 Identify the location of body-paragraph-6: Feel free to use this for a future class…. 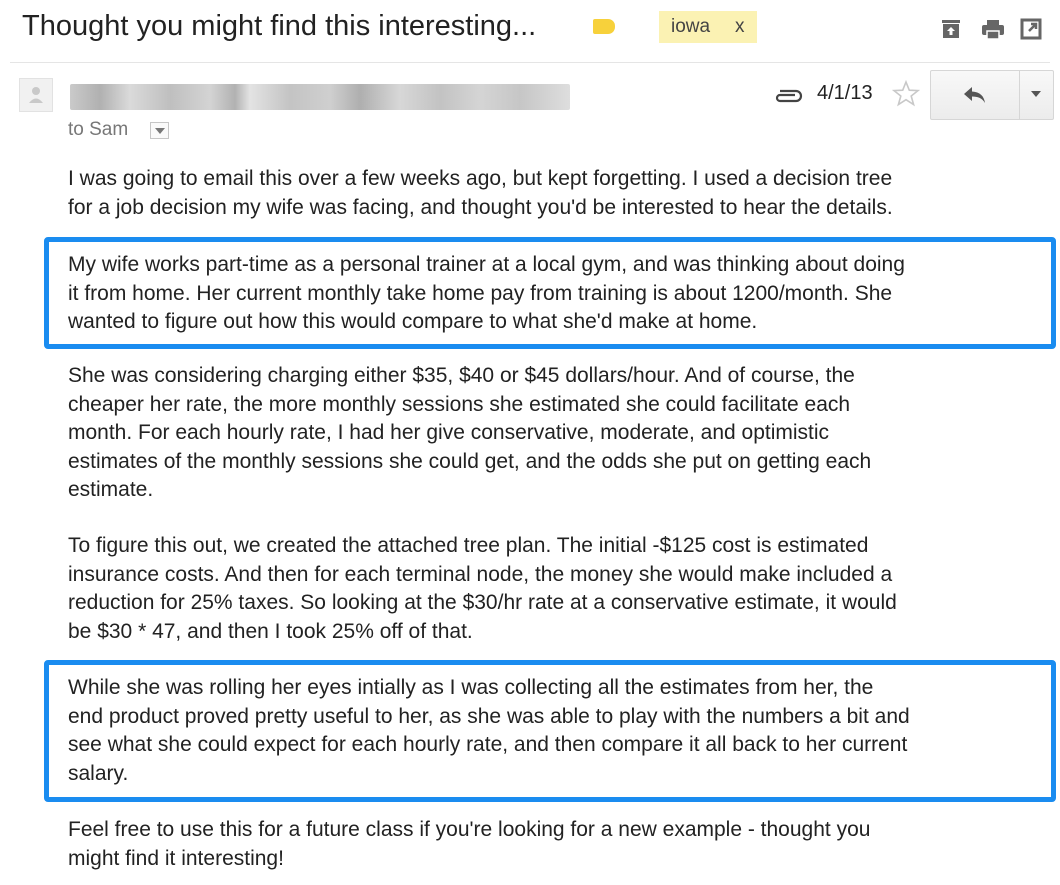
(469, 844).